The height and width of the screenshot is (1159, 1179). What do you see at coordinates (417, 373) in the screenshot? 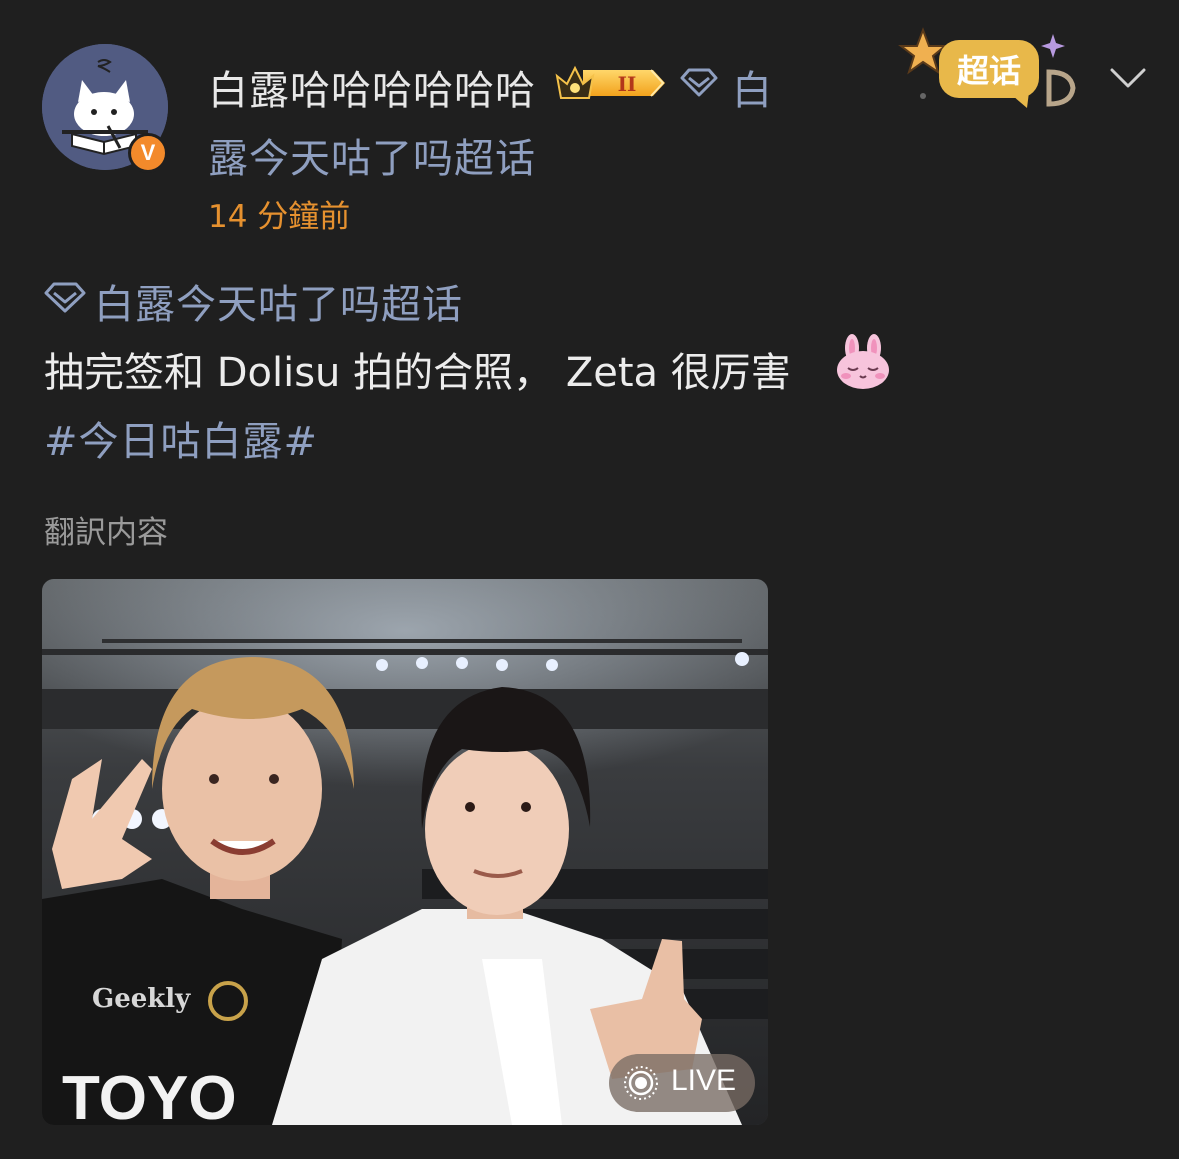
I see `post-body-text: 抽完签和 Dolisu 拍的合照， Zeta 很厉害` at bounding box center [417, 373].